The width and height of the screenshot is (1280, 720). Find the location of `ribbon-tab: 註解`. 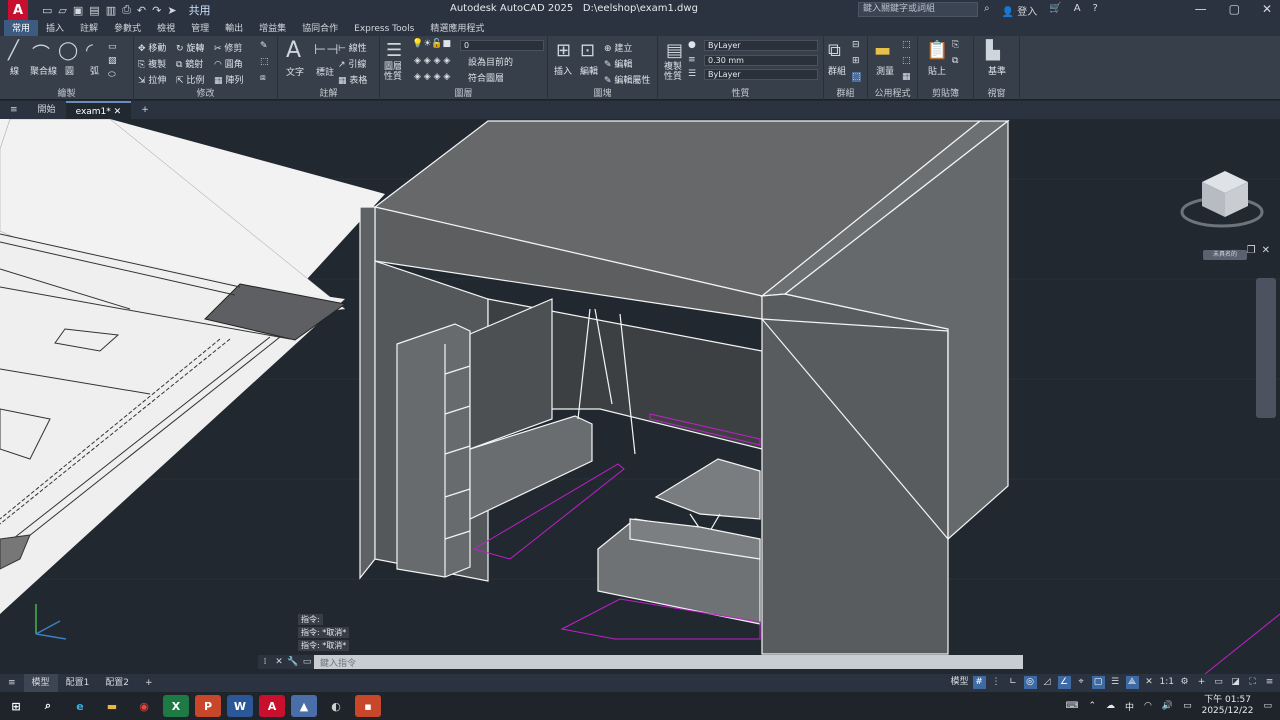

ribbon-tab: 註解 is located at coordinates (89, 28).